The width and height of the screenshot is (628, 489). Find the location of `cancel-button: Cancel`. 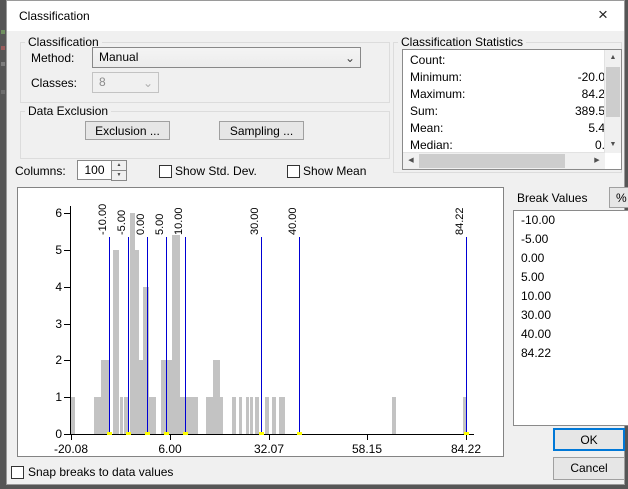

cancel-button: Cancel is located at coordinates (589, 468).